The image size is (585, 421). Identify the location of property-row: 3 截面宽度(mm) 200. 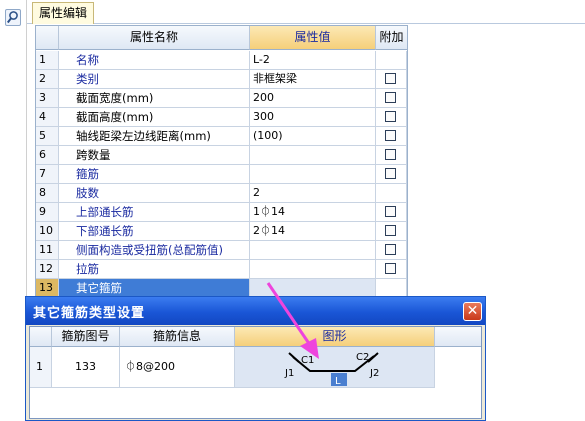
(221, 98).